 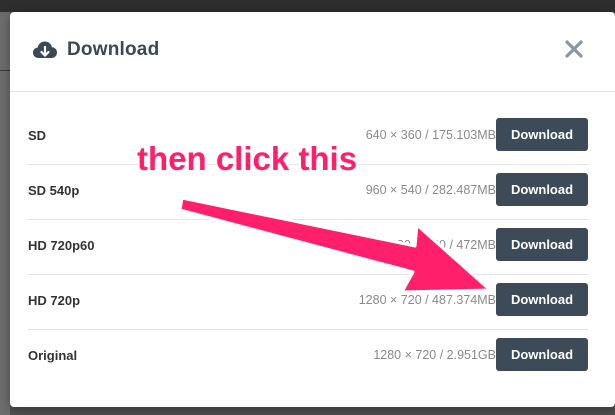 What do you see at coordinates (430, 190) in the screenshot?
I see `resolution-size: 960 × 540 / 282.487MB` at bounding box center [430, 190].